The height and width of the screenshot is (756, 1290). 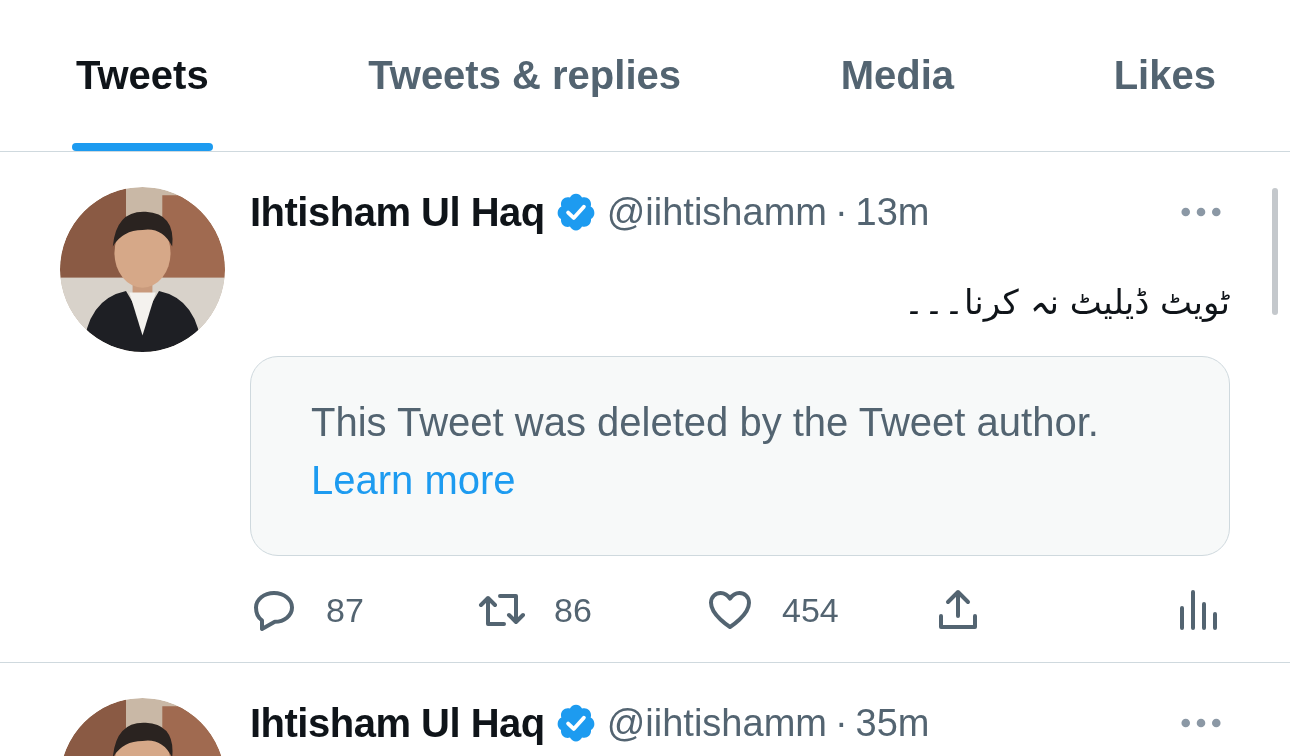 What do you see at coordinates (1164, 75) in the screenshot?
I see `profile-tab: Likes` at bounding box center [1164, 75].